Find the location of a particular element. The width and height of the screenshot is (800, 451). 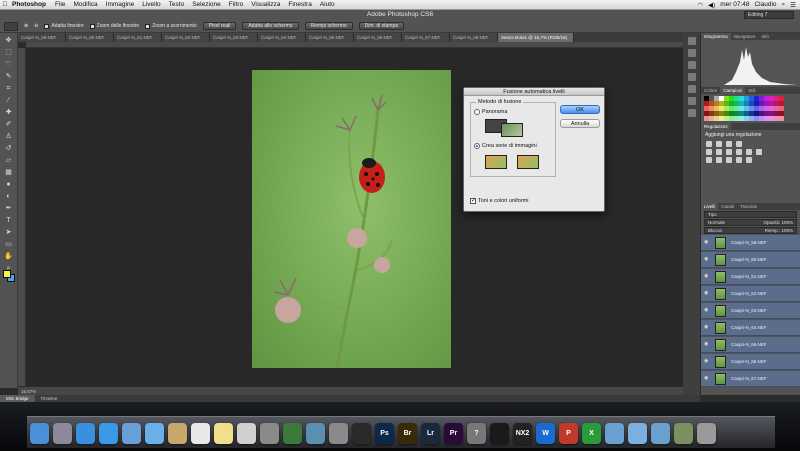

dock-icon-p-icon: P is located at coordinates (568, 433).